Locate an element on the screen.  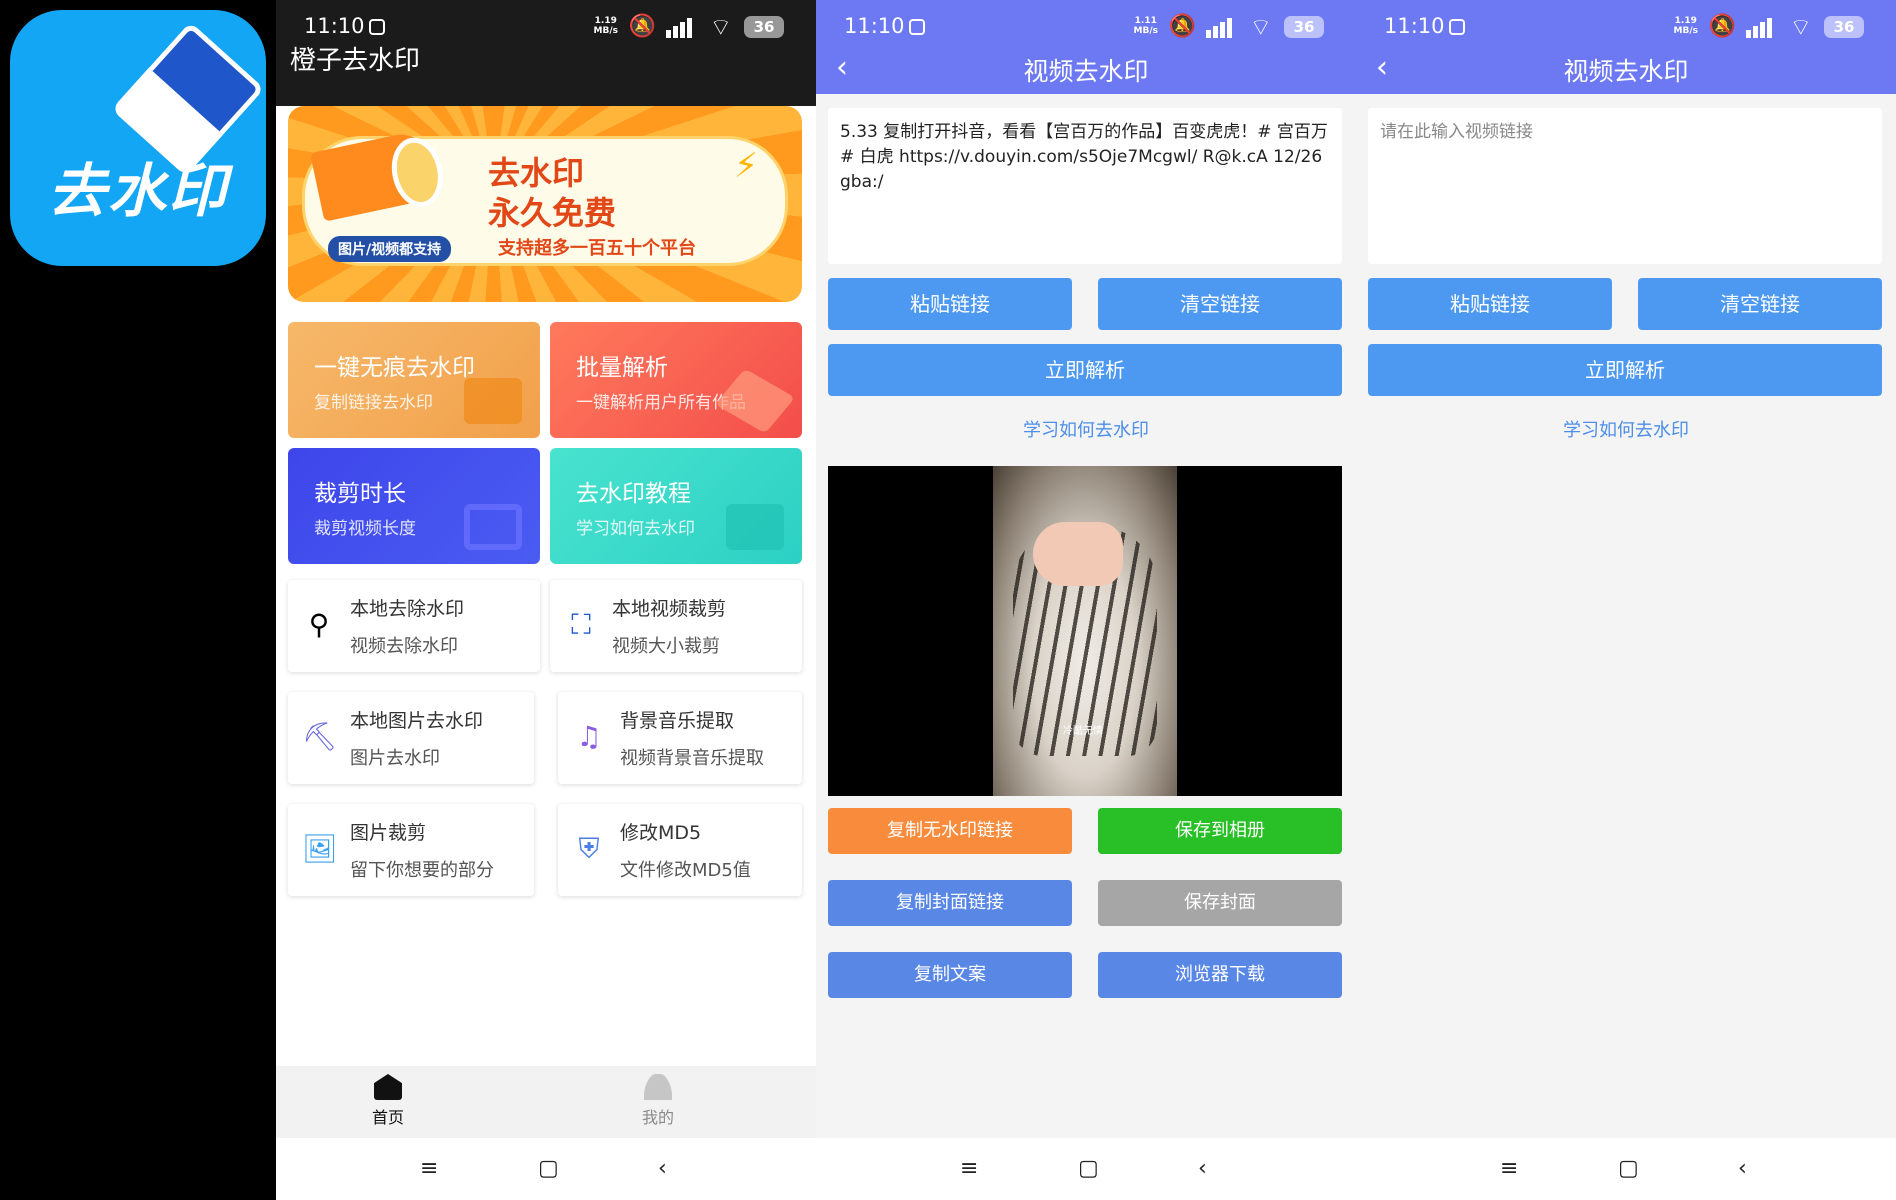
tool-title: 本地去除水印 is located at coordinates (407, 609).